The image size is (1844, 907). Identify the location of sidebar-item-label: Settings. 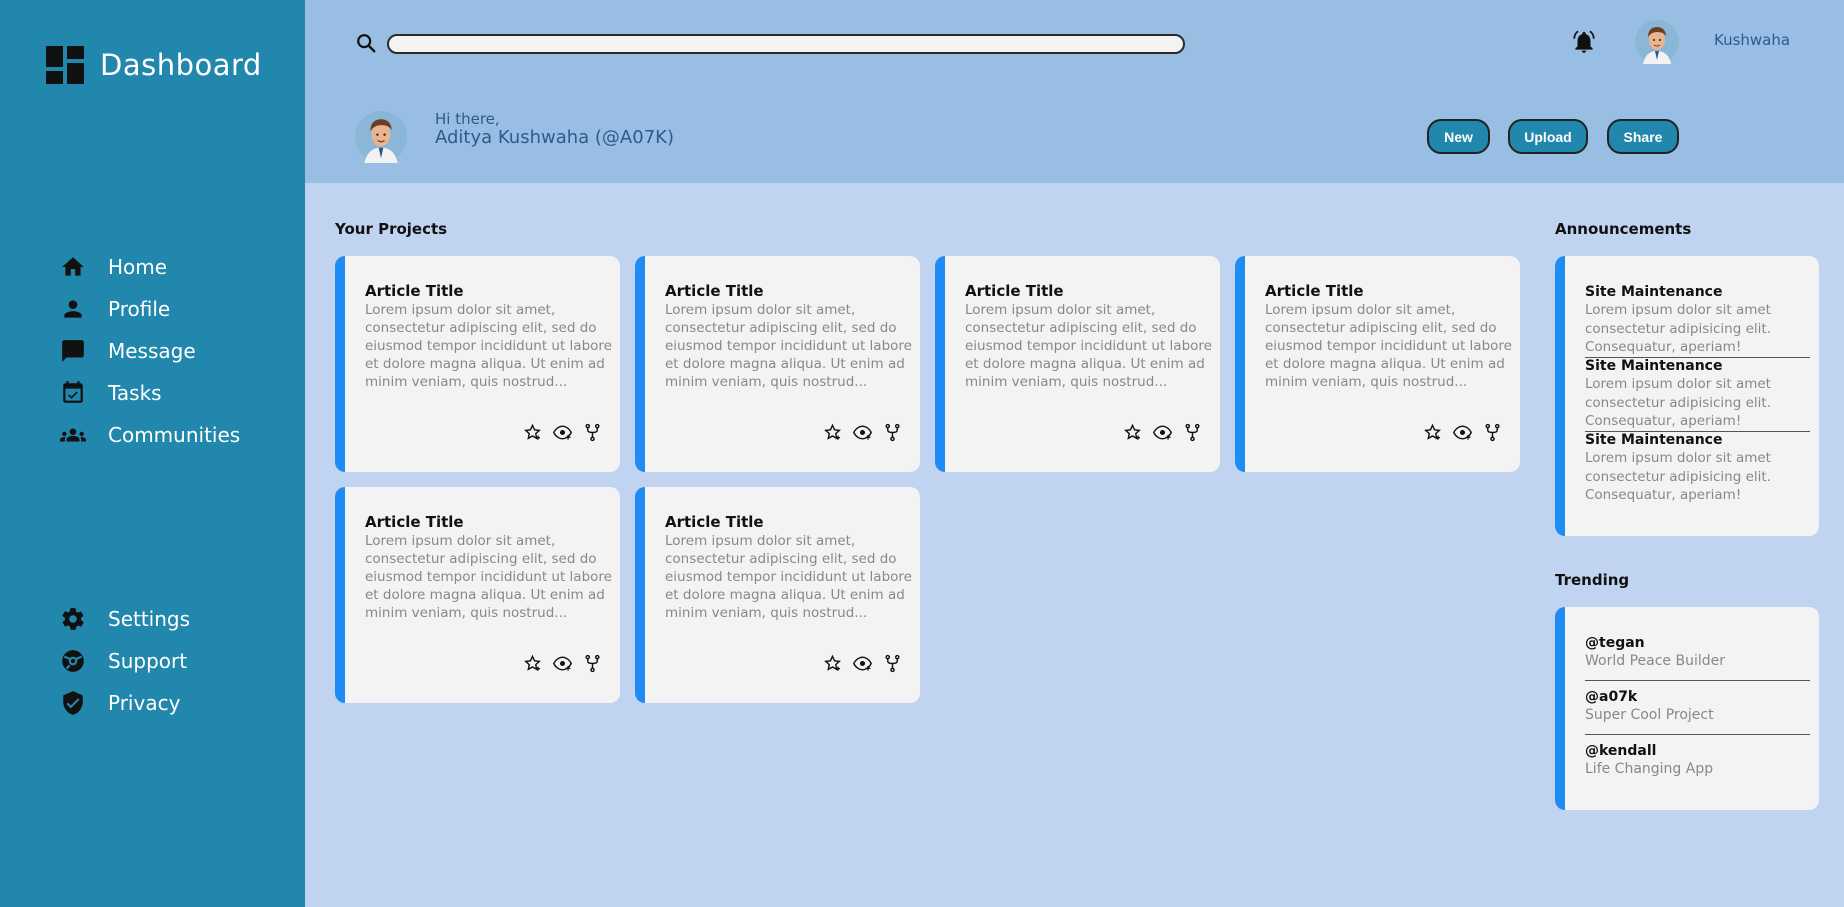
(149, 619).